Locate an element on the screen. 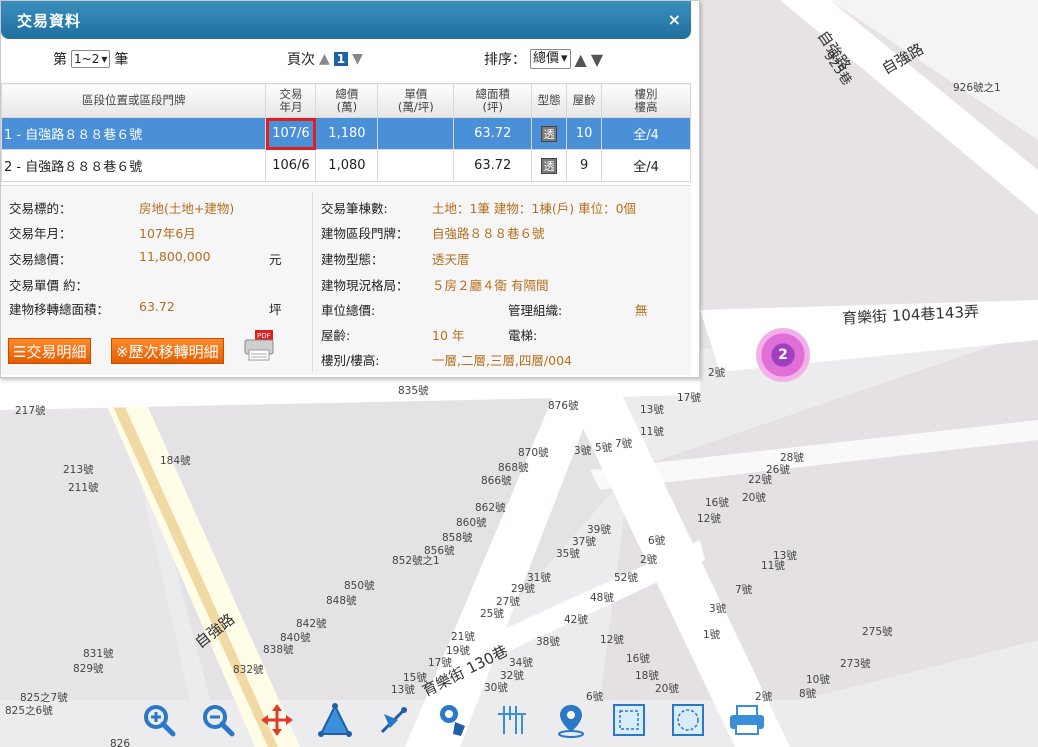  header-age: 屋齡 is located at coordinates (584, 100).